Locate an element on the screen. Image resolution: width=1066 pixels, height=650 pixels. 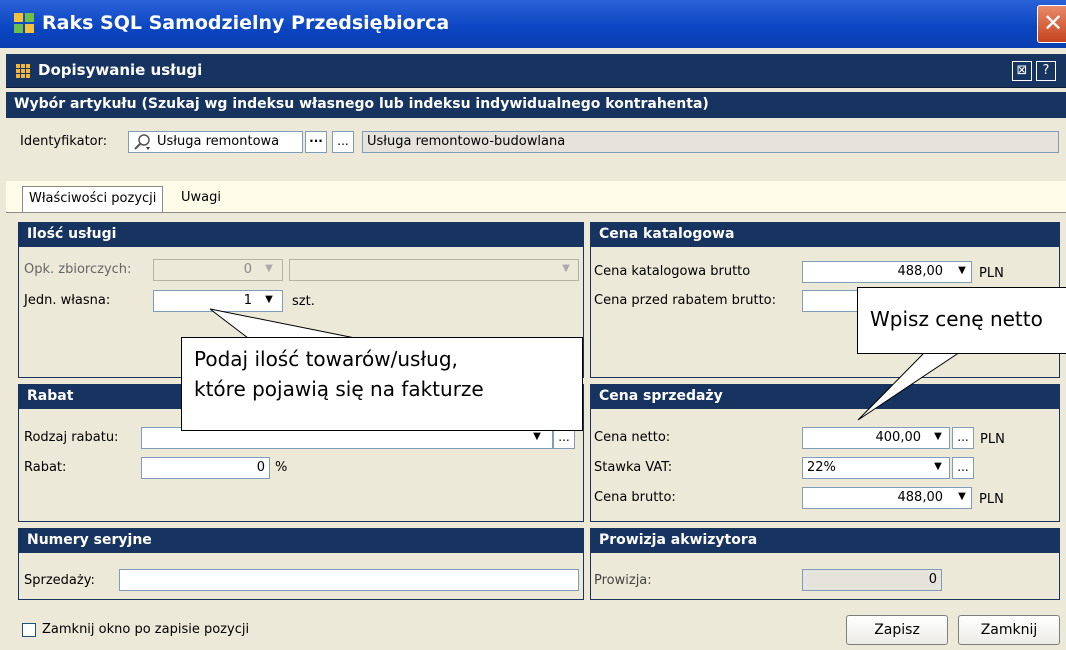
net-price-callout: Wpisz cenę netto is located at coordinates (961, 320).